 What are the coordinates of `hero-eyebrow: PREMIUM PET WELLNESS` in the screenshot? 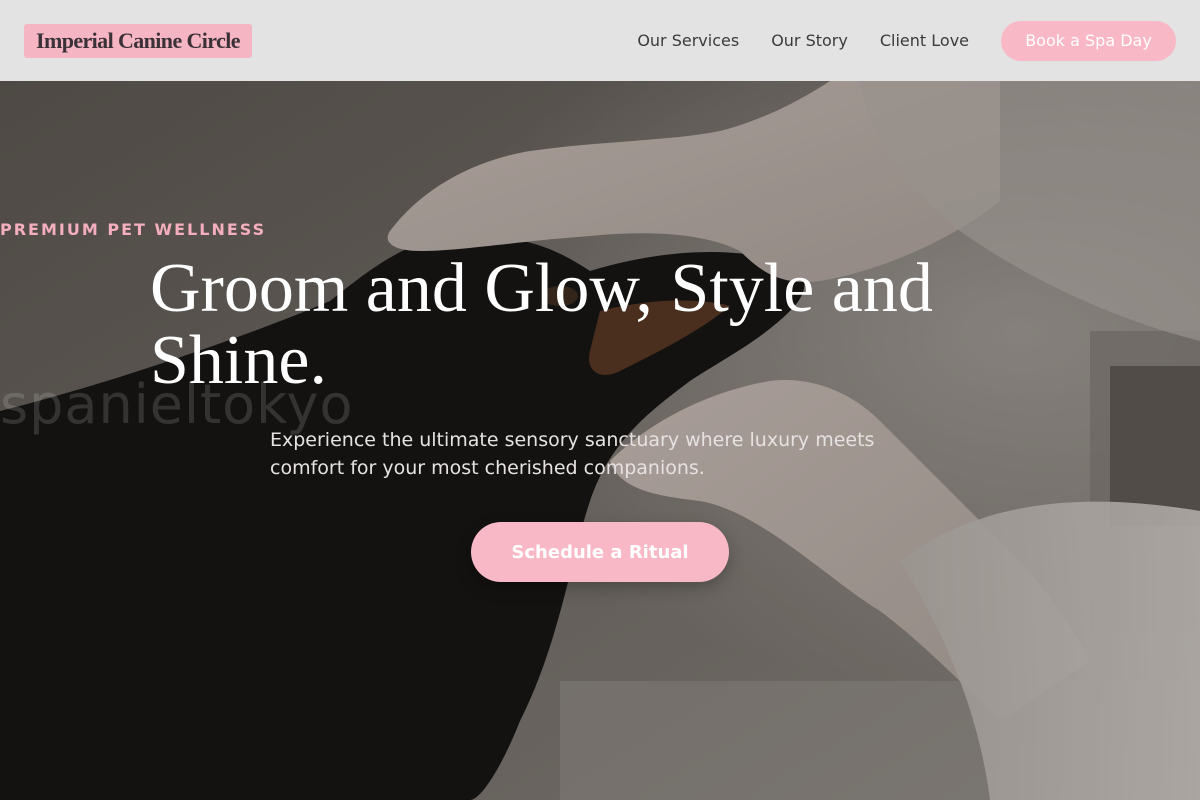 It's located at (133, 229).